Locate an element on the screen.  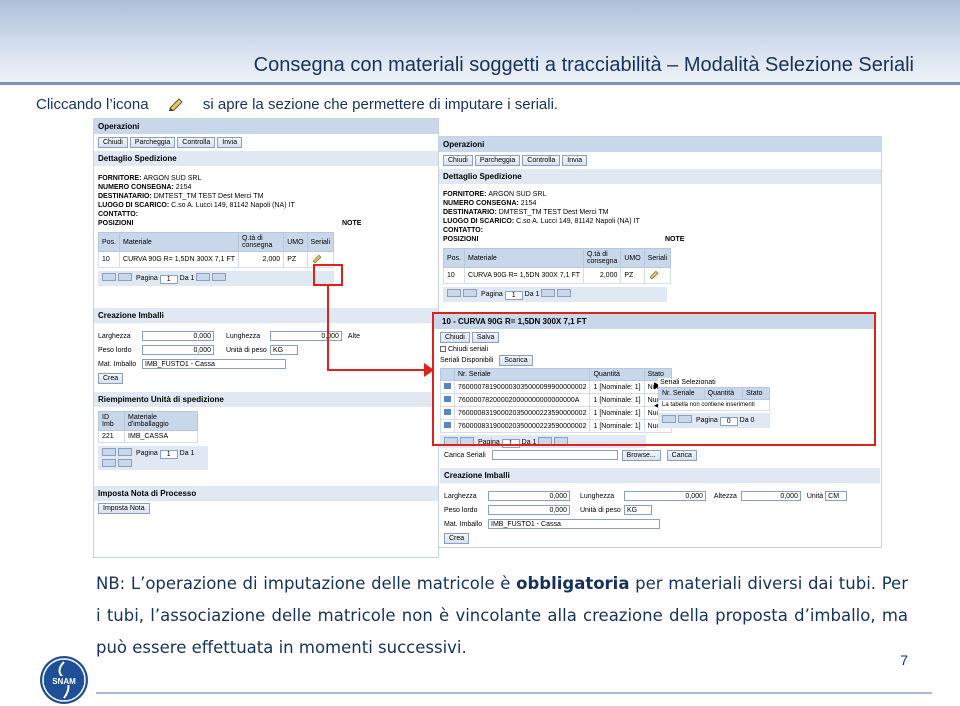
title-divider is located at coordinates (480, 83).